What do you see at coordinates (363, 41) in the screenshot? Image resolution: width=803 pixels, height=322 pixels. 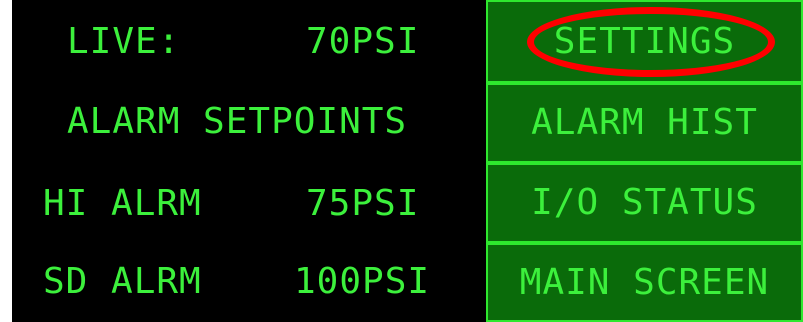 I see `live-pressure-value: 70PSI` at bounding box center [363, 41].